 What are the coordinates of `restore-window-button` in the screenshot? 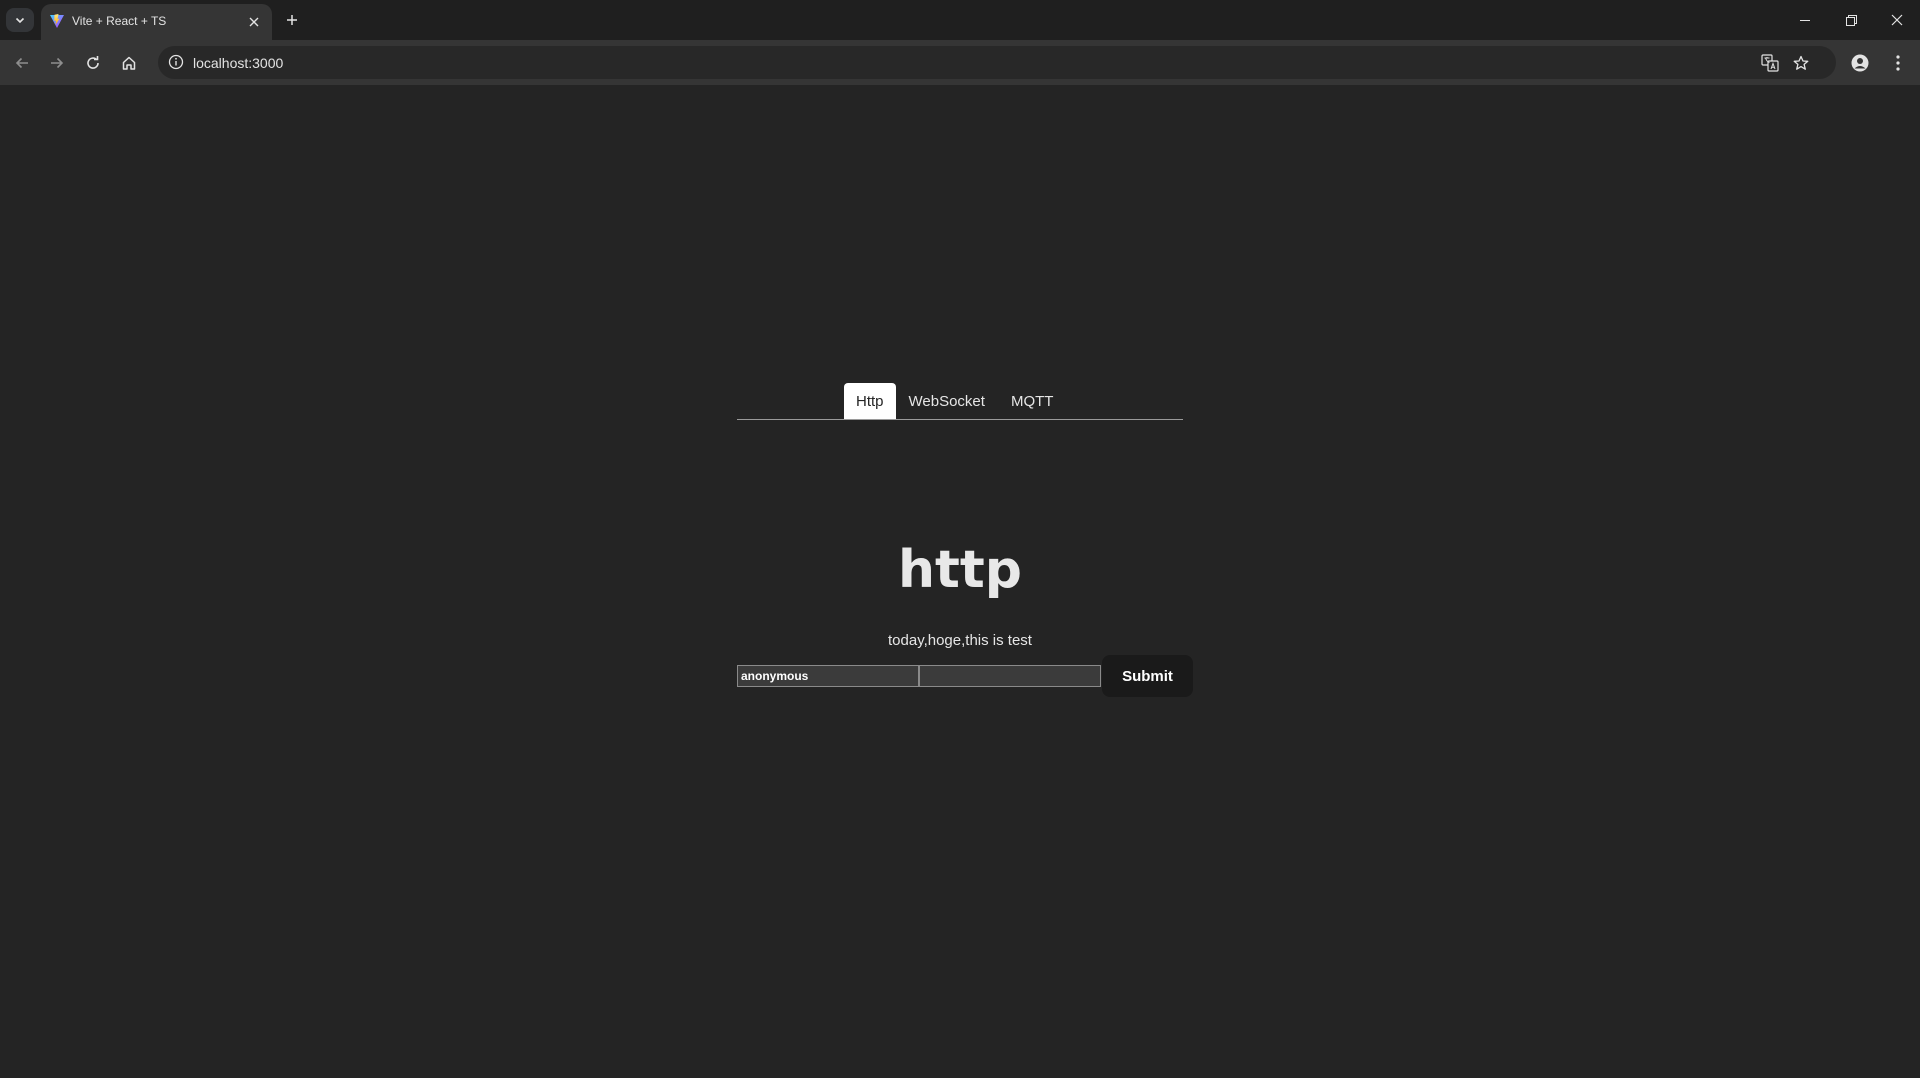 It's located at (1851, 20).